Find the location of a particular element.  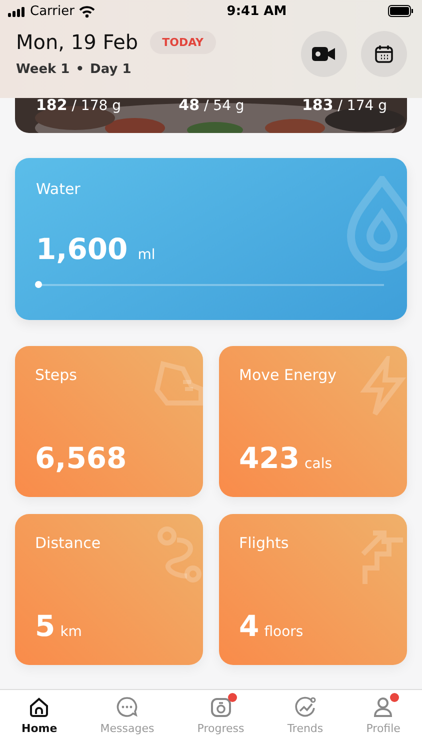

activity-card: Distance 5 km is located at coordinates (109, 589).